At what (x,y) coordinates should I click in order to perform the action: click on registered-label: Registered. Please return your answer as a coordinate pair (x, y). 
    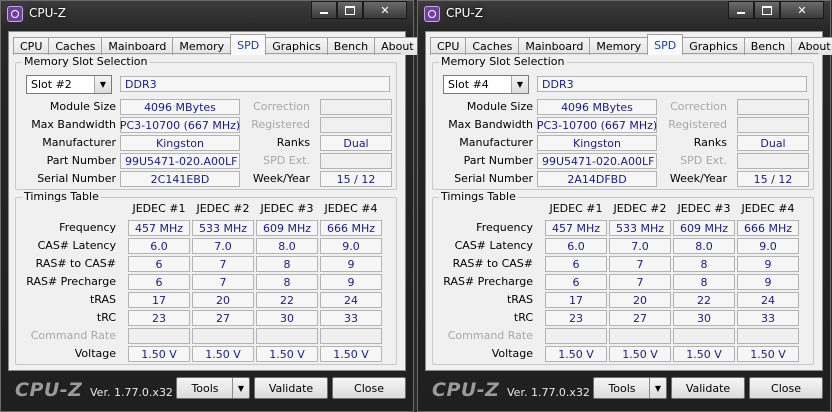
    Looking at the image, I should click on (280, 124).